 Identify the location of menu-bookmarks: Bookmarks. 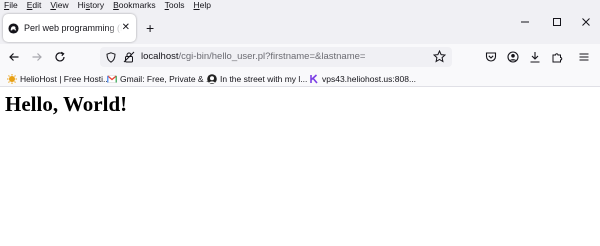
(134, 5).